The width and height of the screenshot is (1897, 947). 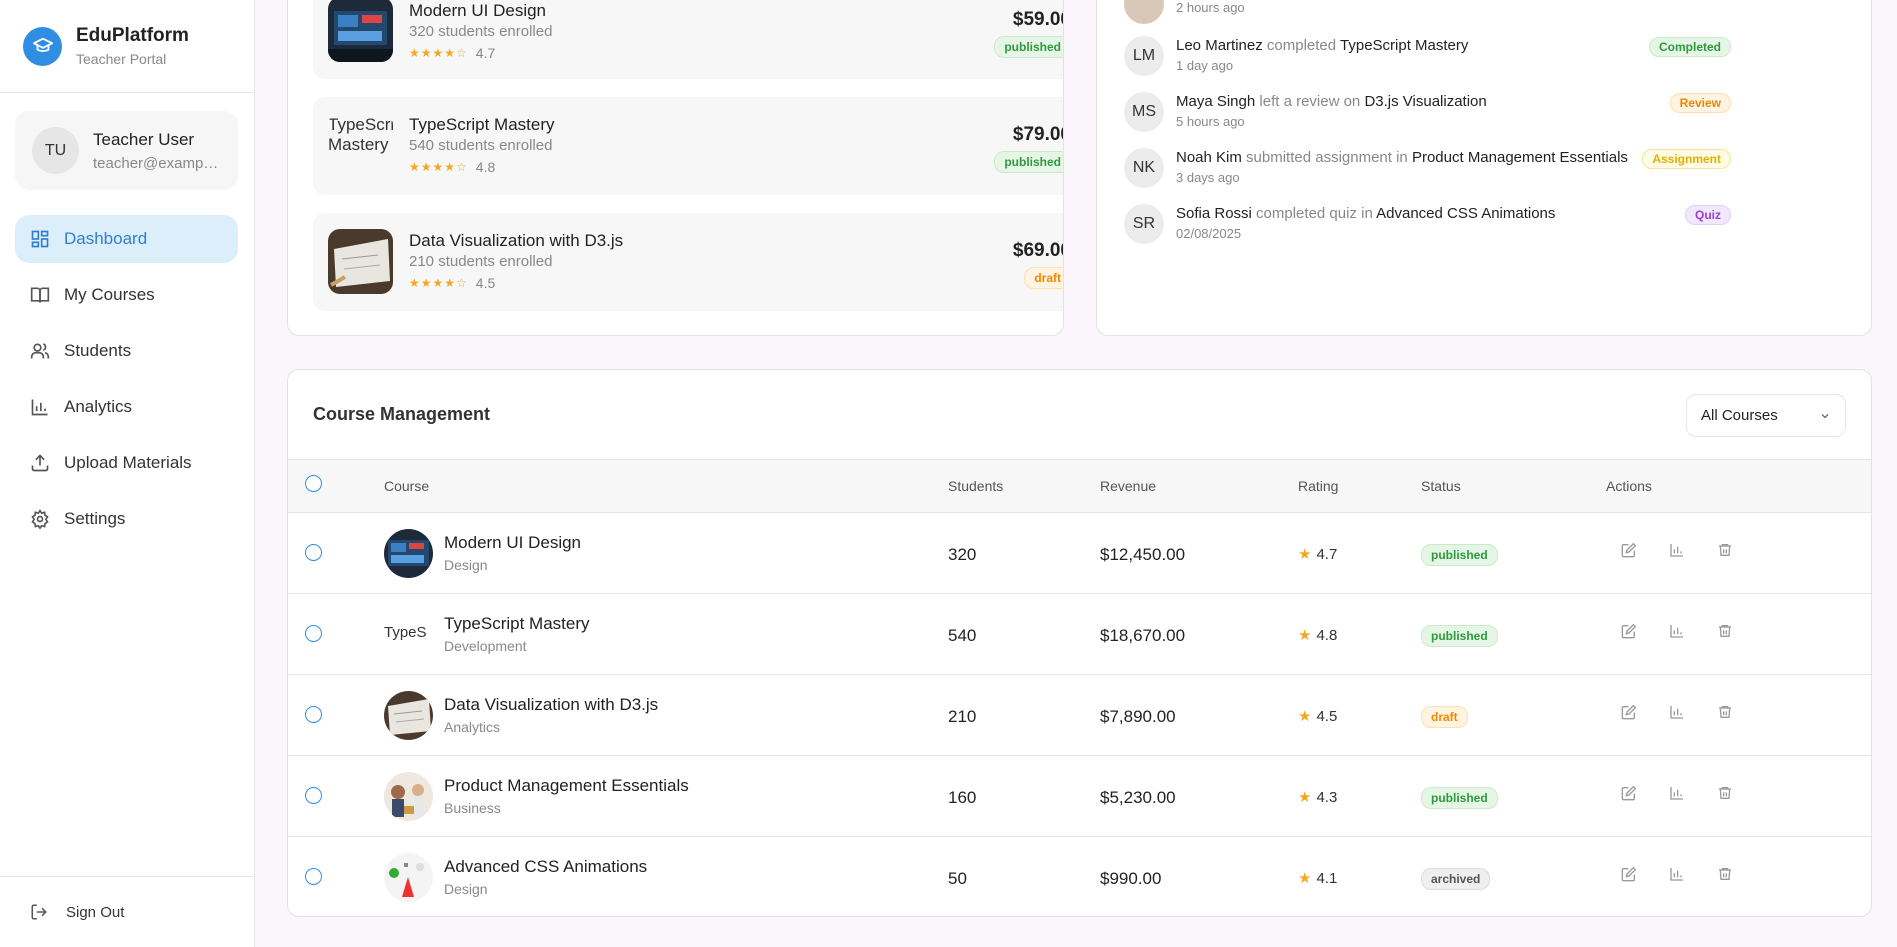 What do you see at coordinates (1138, 716) in the screenshot?
I see `revenue-value: $7,890.00` at bounding box center [1138, 716].